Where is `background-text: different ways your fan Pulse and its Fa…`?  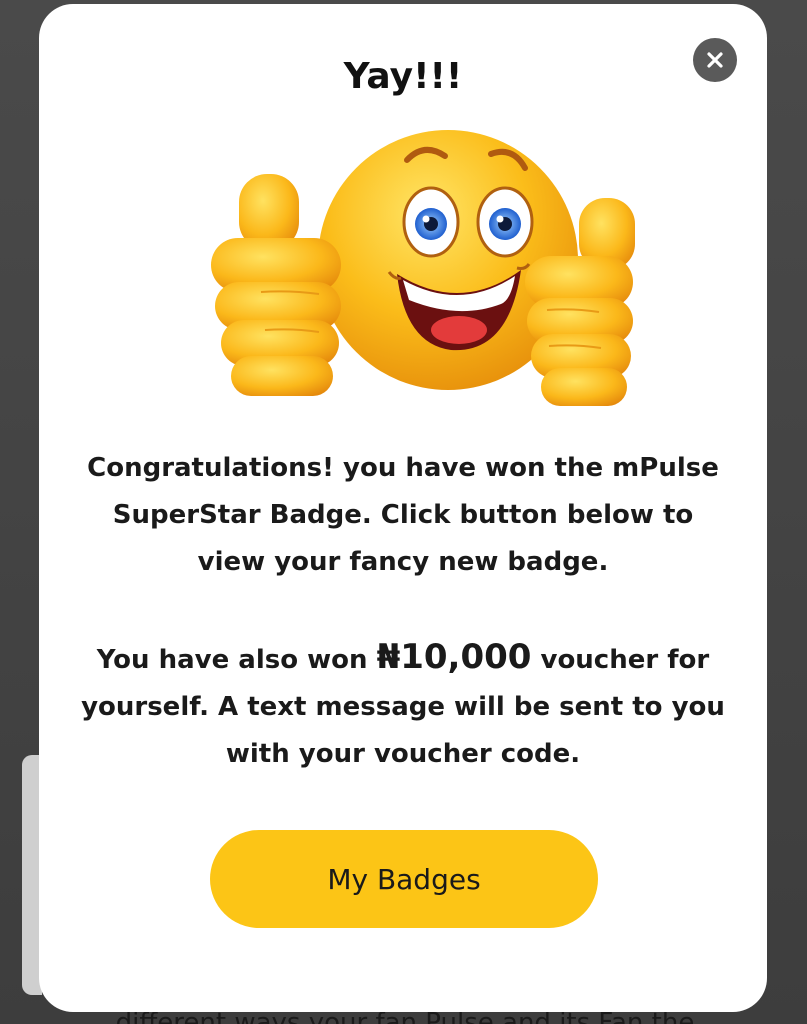 background-text: different ways your fan Pulse and its Fa… is located at coordinates (405, 1017).